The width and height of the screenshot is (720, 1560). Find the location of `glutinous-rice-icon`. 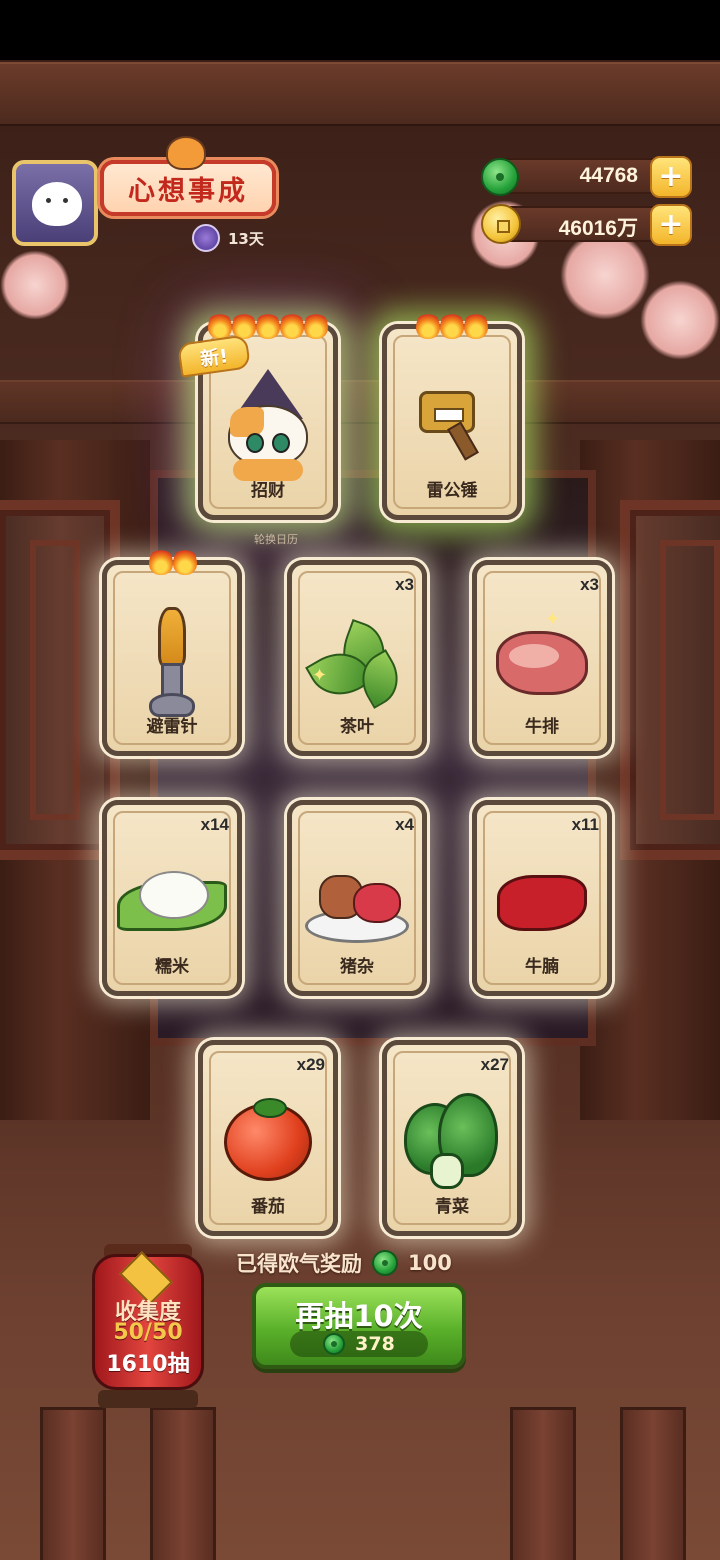

glutinous-rice-icon is located at coordinates (172, 903).